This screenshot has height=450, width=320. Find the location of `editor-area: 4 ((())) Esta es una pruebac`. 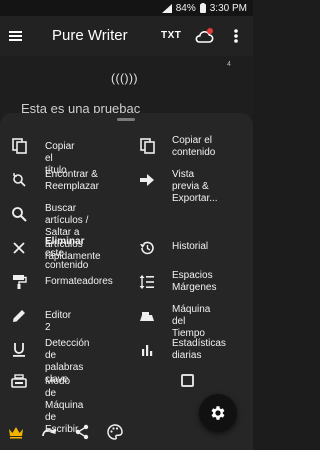

editor-area: 4 ((())) Esta es una pruebac is located at coordinates (126, 86).